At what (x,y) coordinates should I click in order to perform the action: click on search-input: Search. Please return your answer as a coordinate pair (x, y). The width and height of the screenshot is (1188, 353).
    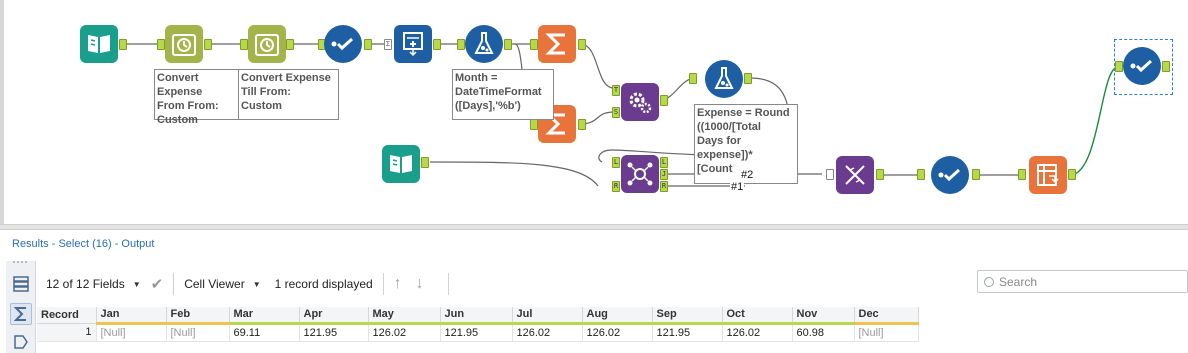
    Looking at the image, I should click on (1082, 281).